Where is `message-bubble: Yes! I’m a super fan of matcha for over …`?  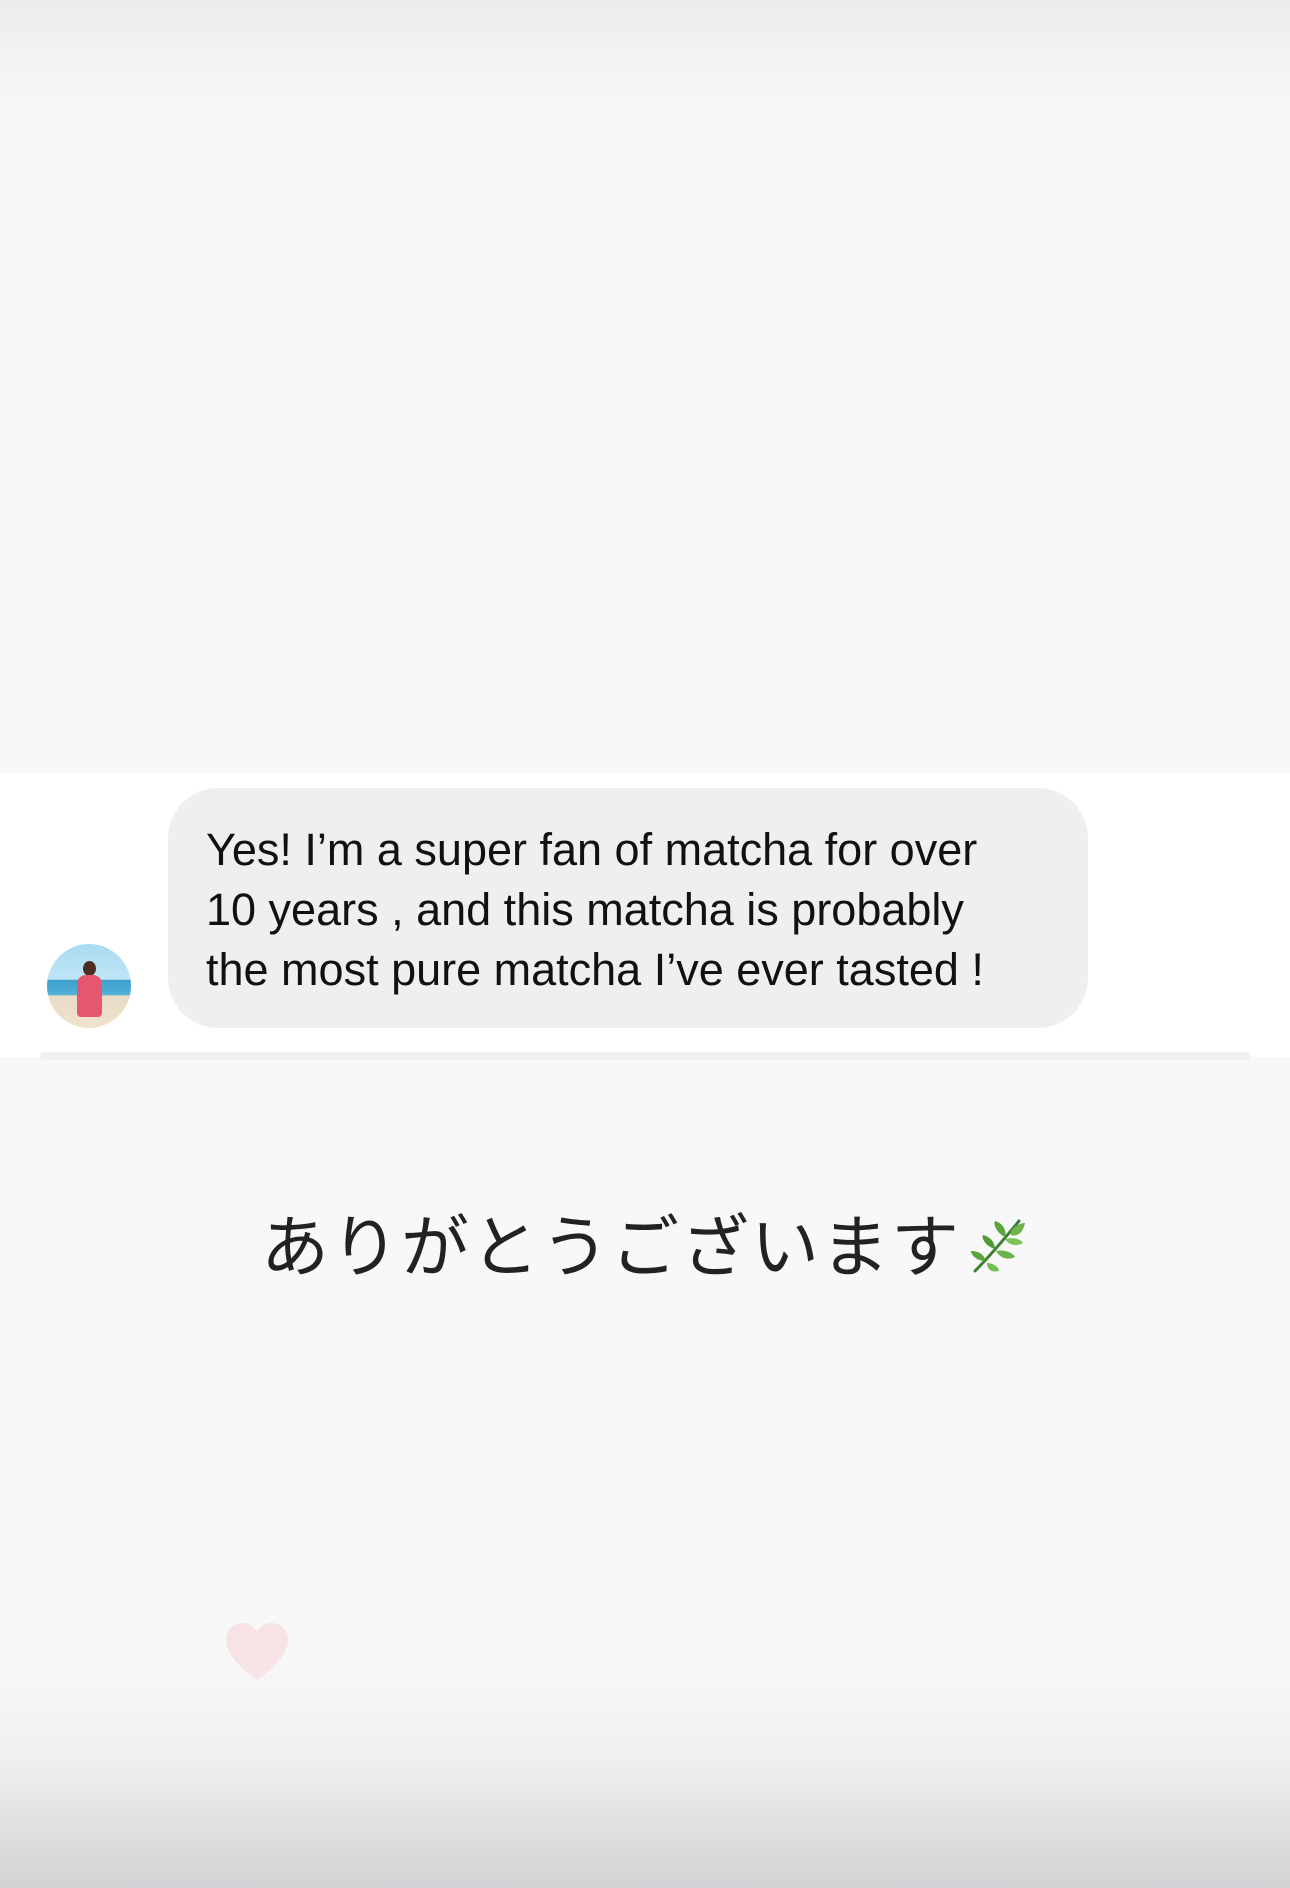 message-bubble: Yes! I’m a super fan of matcha for over … is located at coordinates (628, 908).